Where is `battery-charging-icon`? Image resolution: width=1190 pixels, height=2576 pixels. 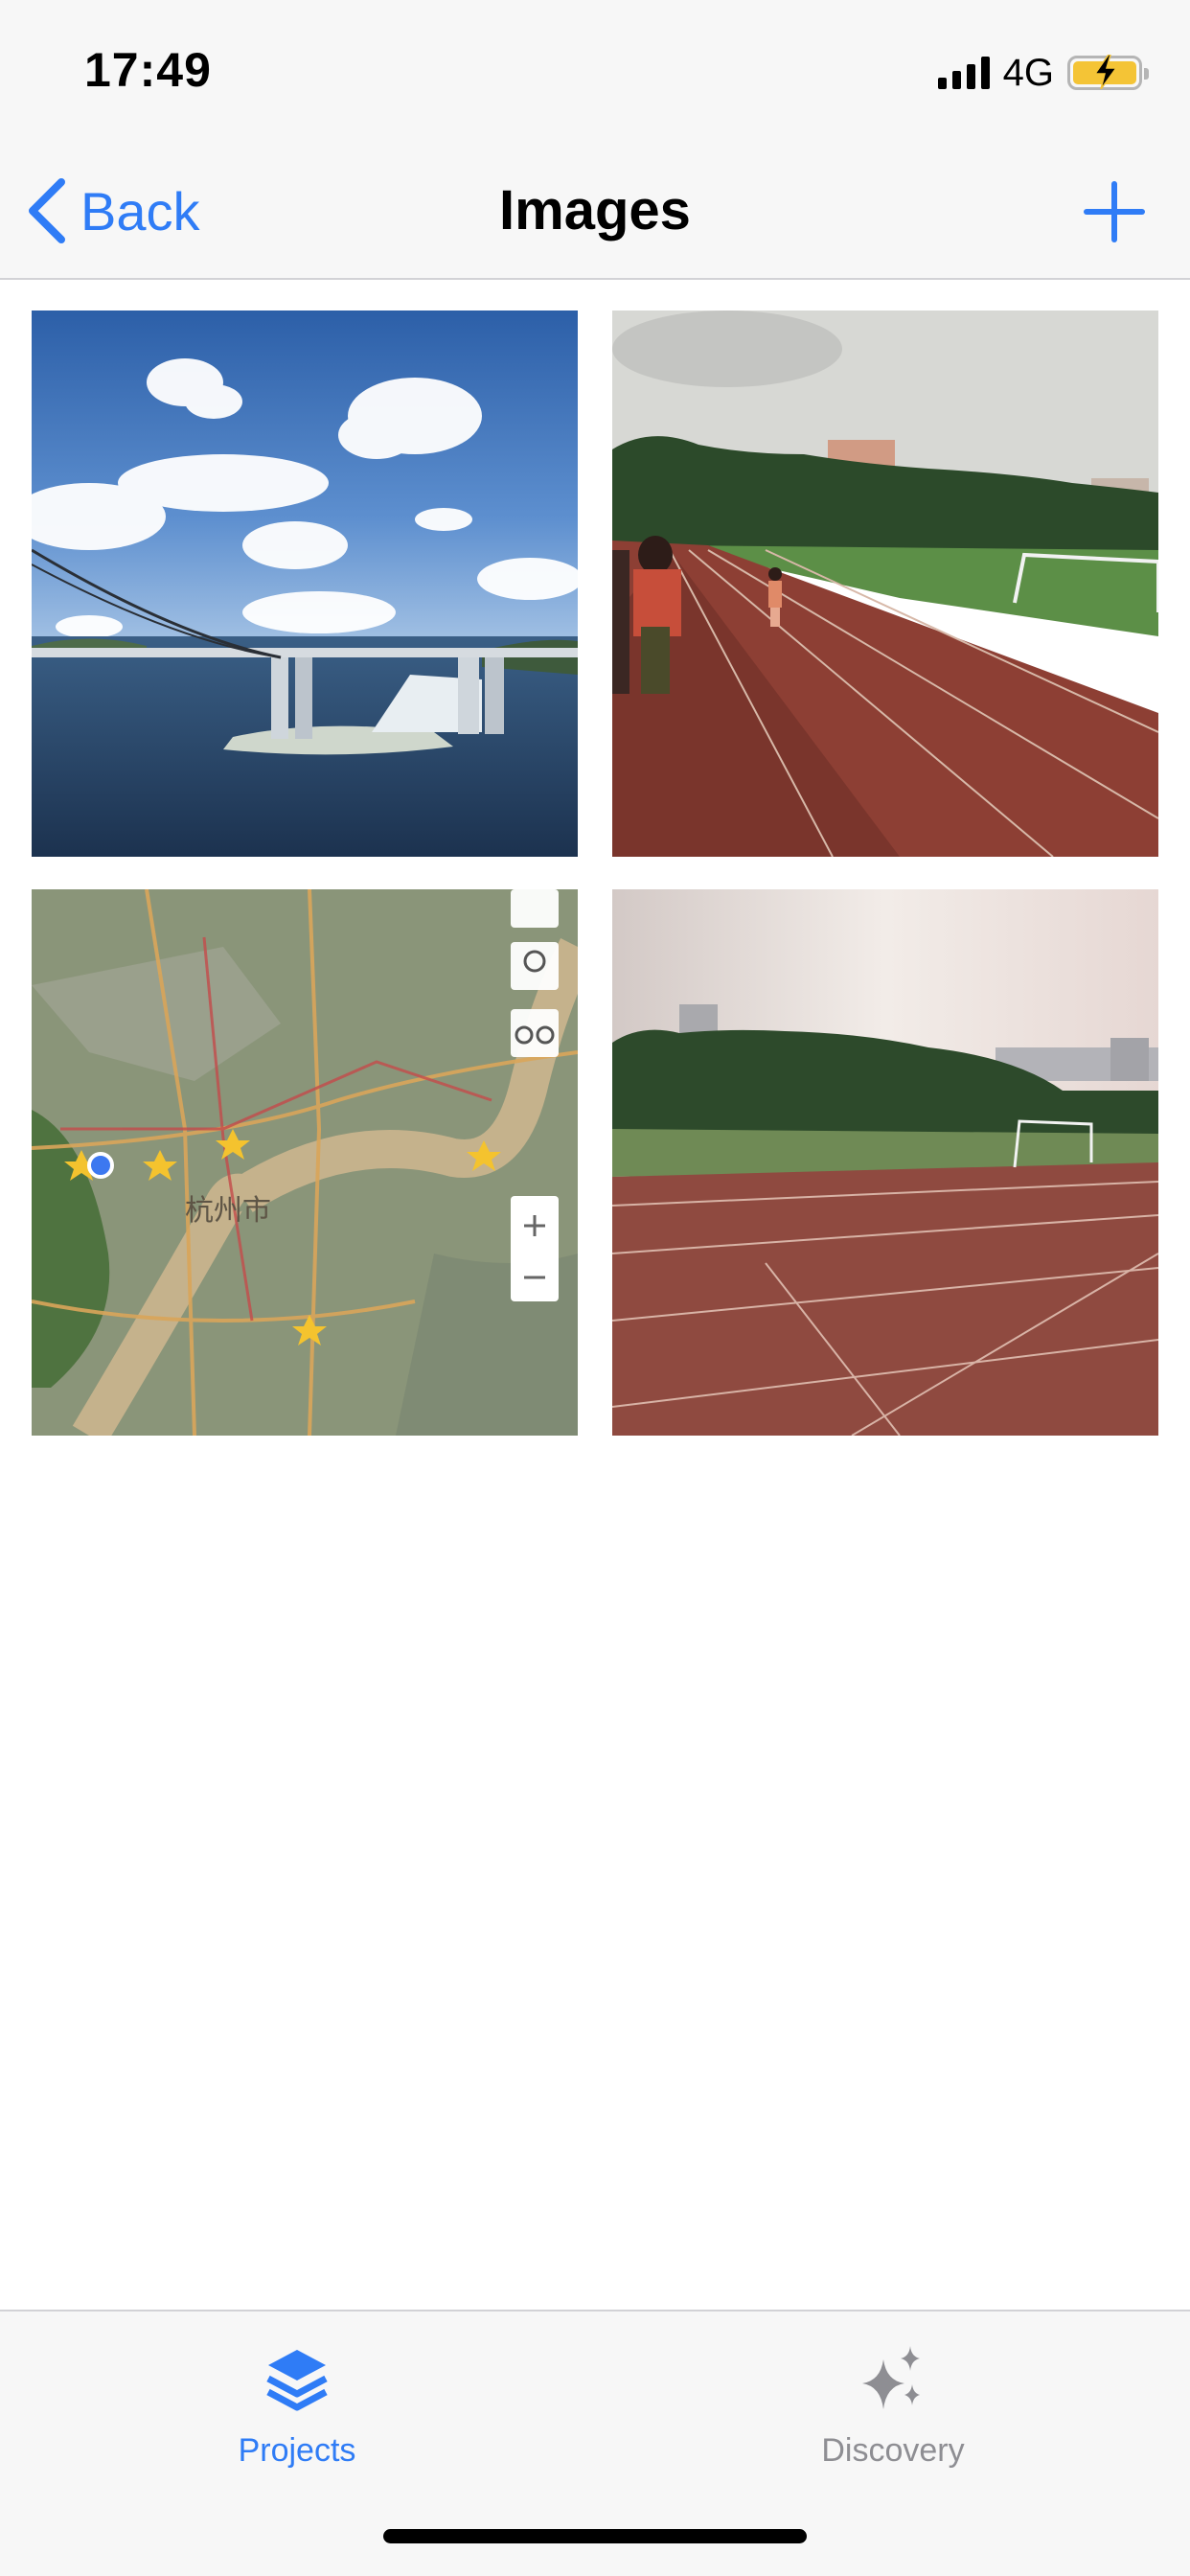
battery-charging-icon is located at coordinates (1108, 72).